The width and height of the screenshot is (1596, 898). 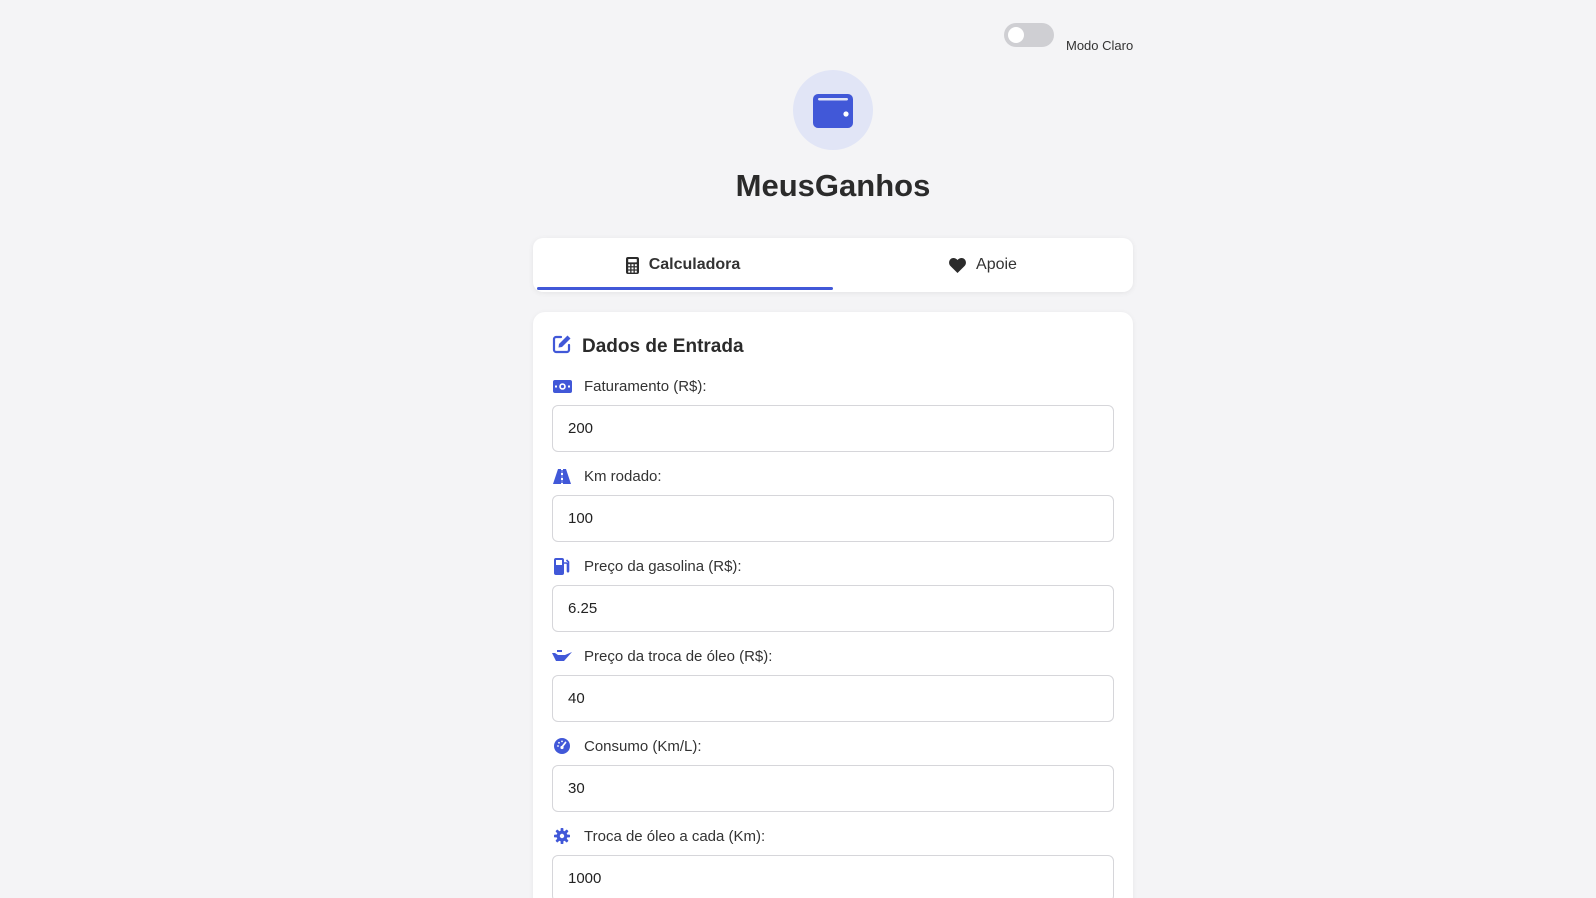 What do you see at coordinates (833, 876) in the screenshot?
I see `troca-oleo-km-input` at bounding box center [833, 876].